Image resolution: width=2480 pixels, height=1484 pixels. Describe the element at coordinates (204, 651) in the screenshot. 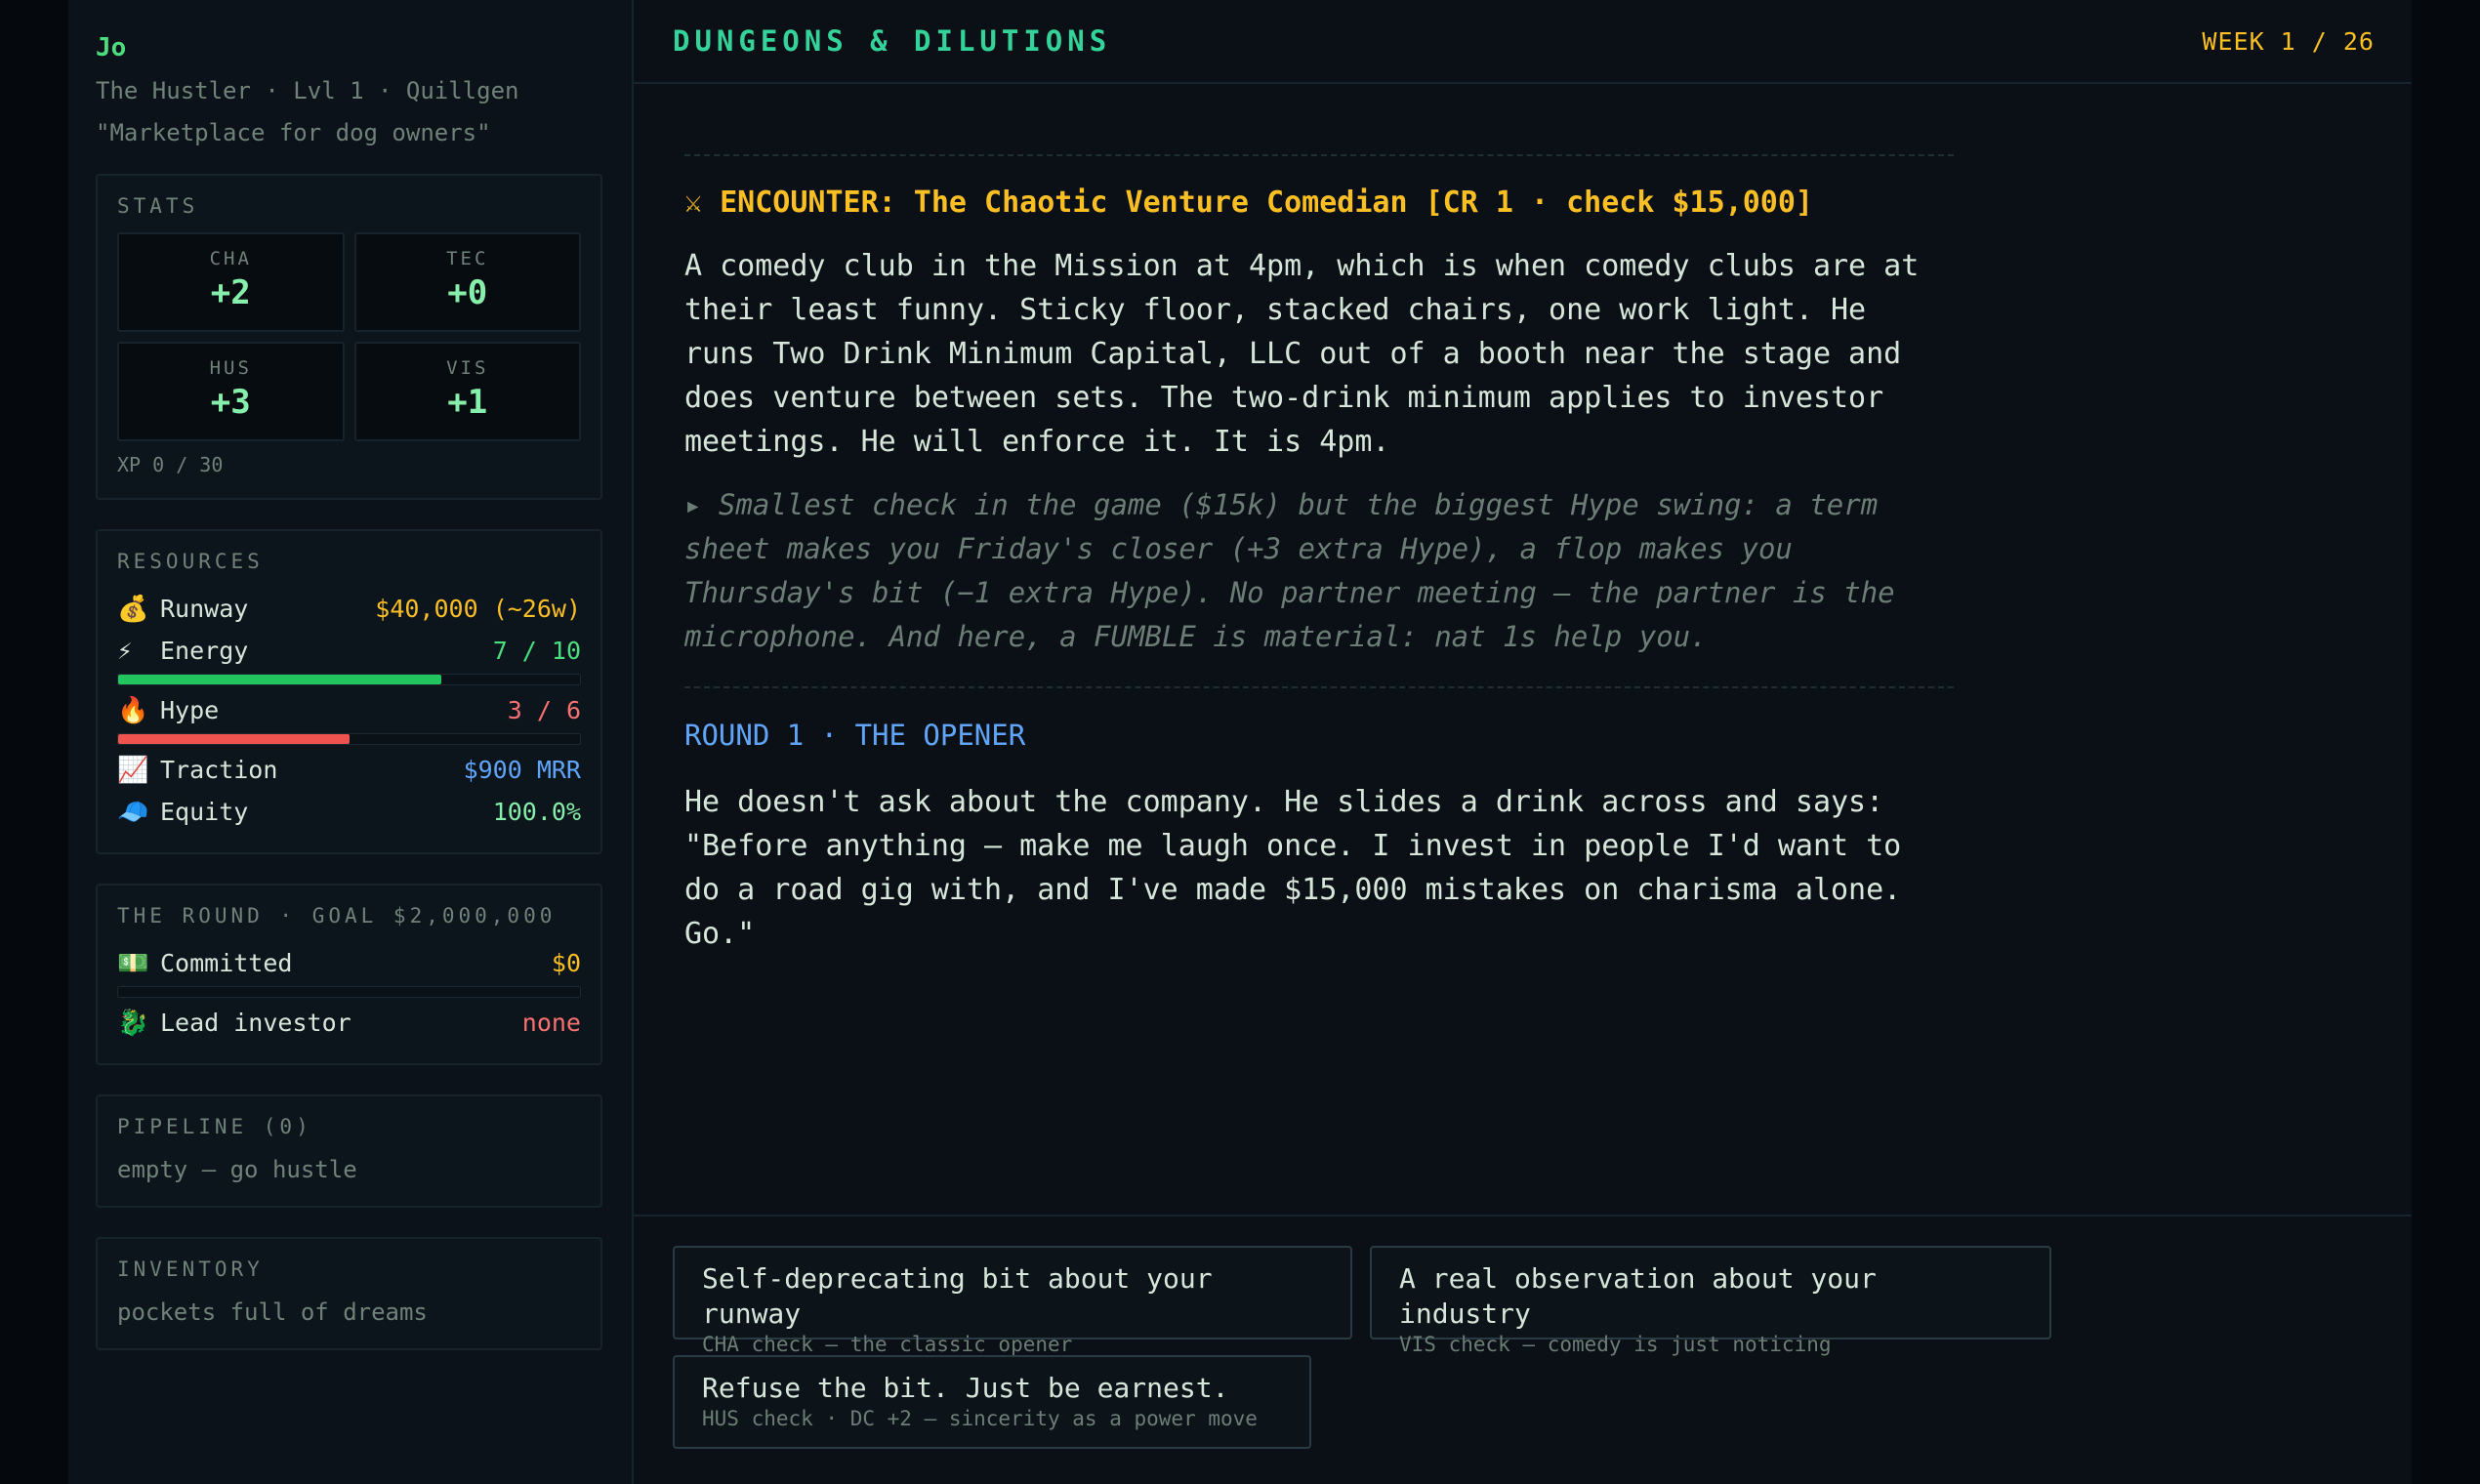

I see `resource-label: Energy` at that location.